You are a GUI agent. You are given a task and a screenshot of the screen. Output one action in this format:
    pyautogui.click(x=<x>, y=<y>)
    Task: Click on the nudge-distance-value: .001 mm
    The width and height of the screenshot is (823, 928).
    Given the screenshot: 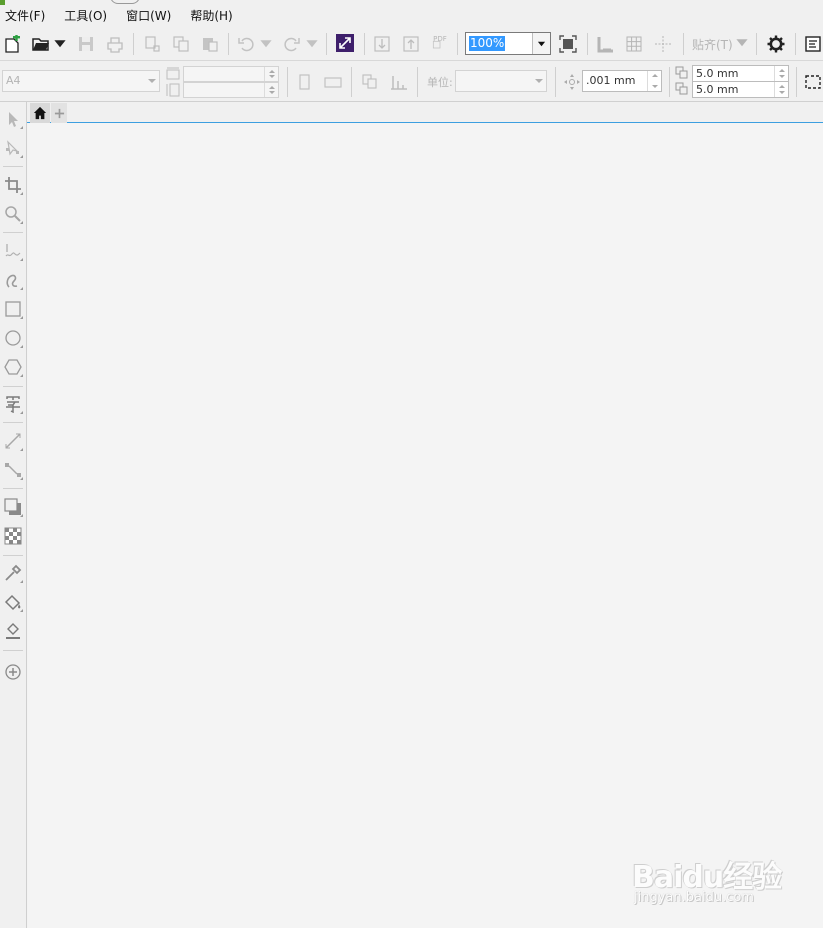 What is the action you would take?
    pyautogui.click(x=611, y=80)
    